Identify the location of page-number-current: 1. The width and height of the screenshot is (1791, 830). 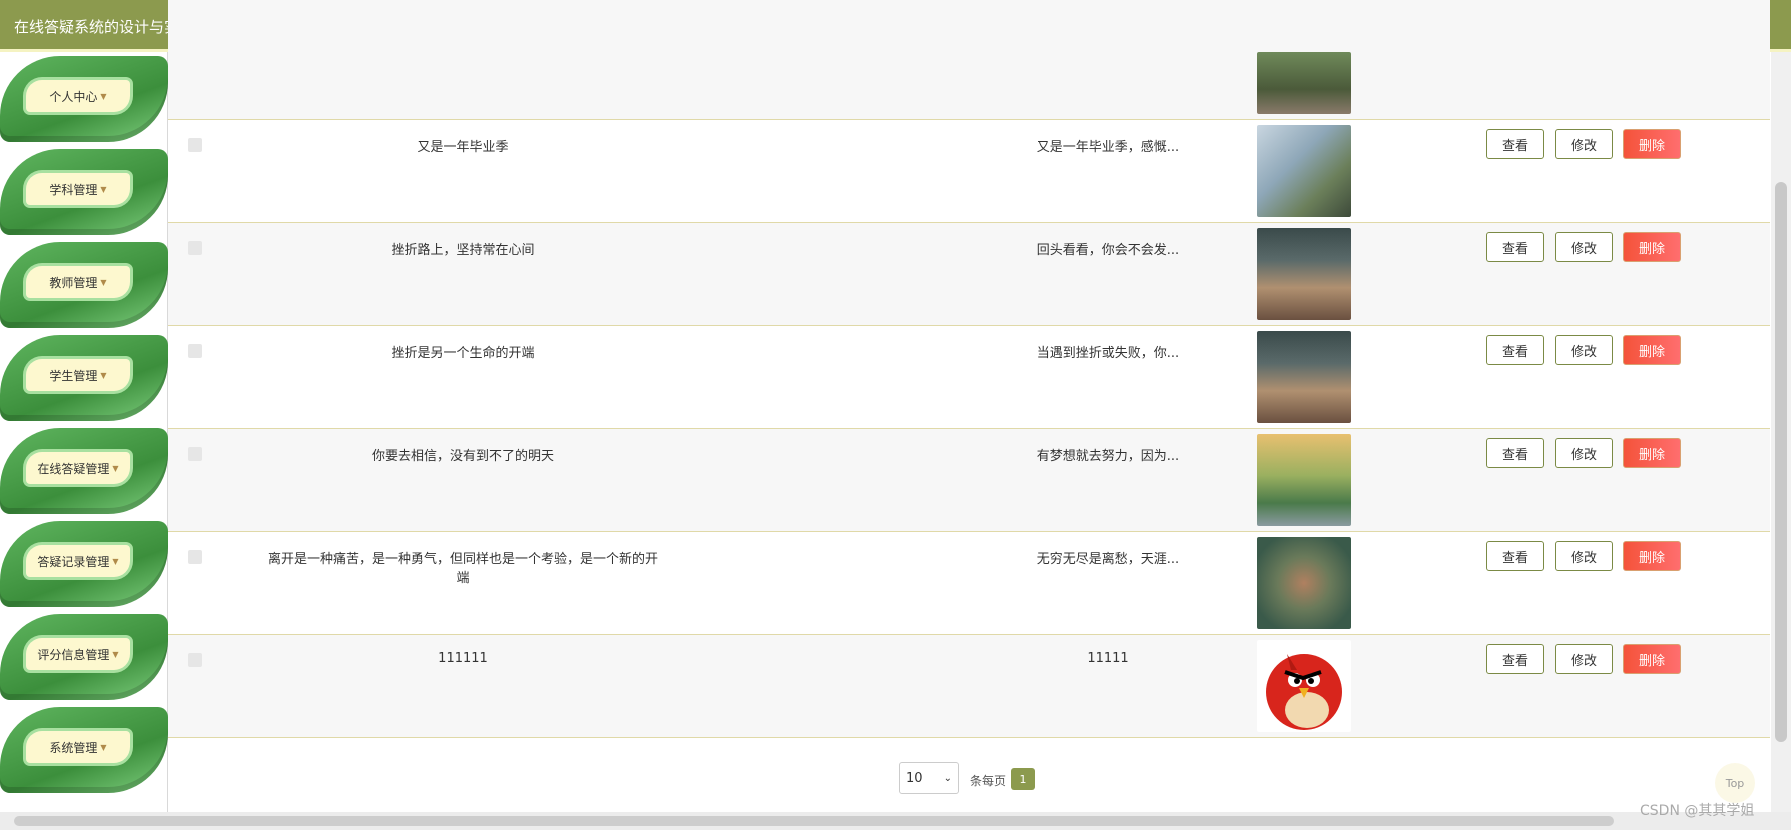
(1023, 779).